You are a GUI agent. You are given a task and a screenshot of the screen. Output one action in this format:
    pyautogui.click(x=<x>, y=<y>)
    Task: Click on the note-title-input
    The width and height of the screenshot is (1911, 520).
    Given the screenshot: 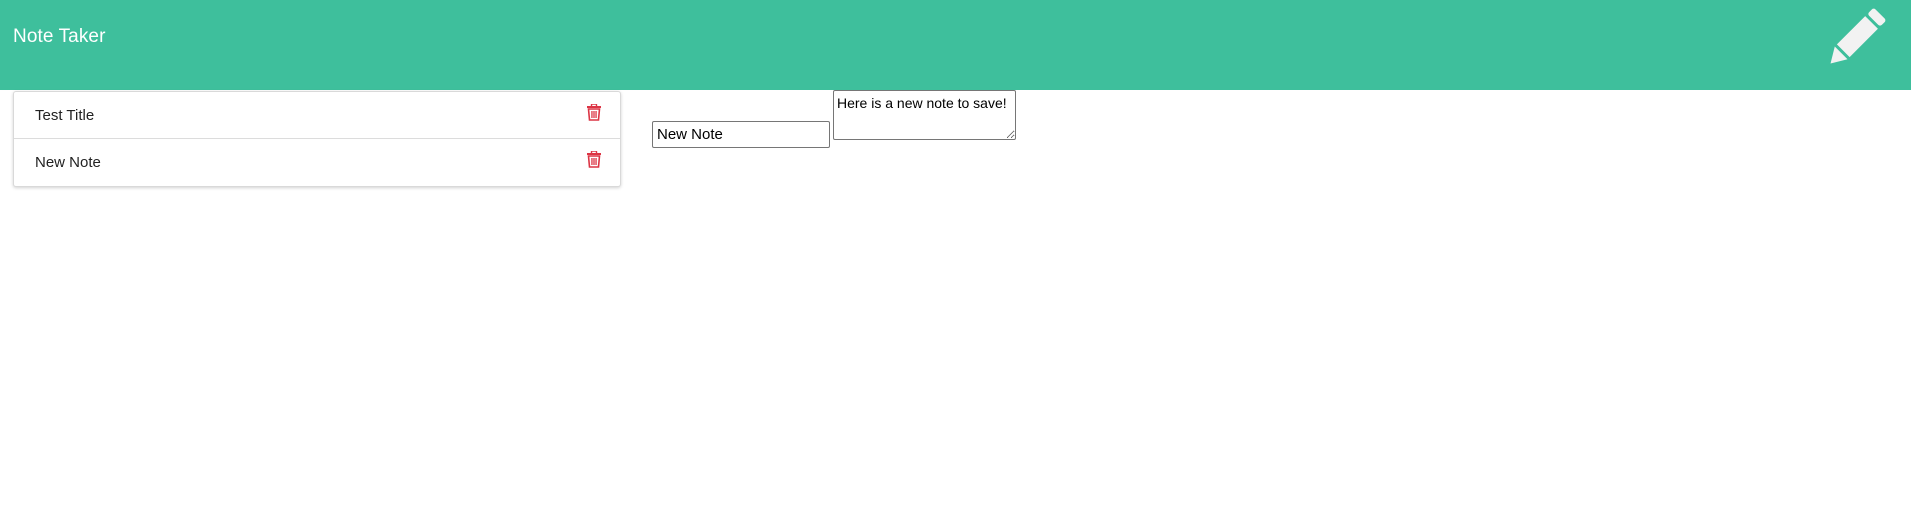 What is the action you would take?
    pyautogui.click(x=741, y=134)
    